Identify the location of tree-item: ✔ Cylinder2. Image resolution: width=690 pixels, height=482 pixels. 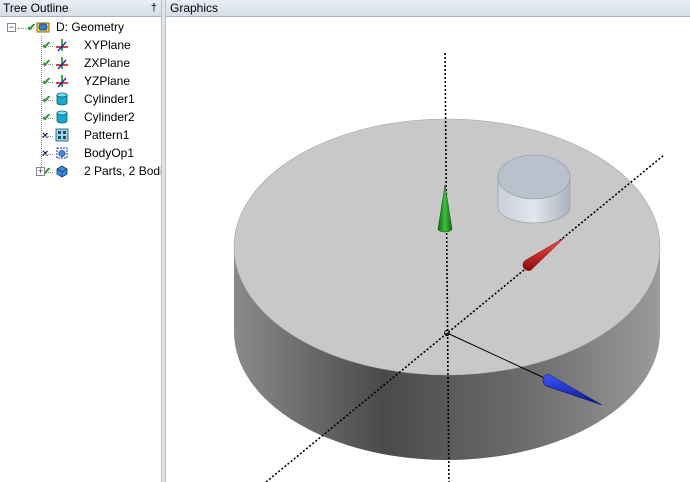
(101, 117).